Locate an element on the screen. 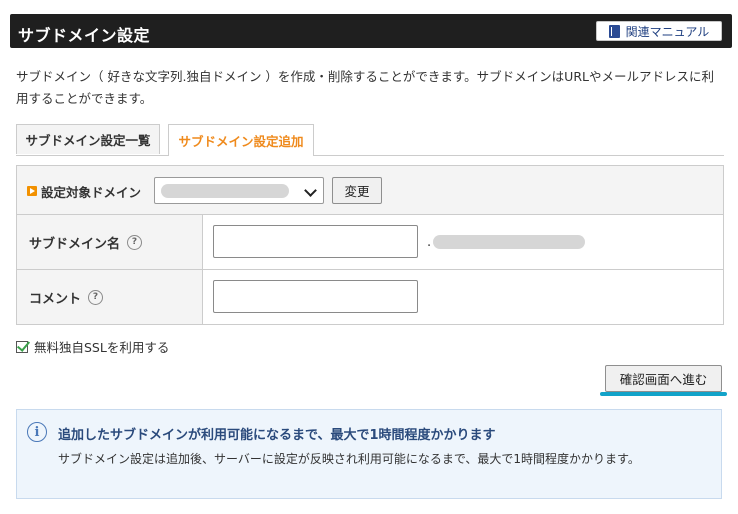  domain-suffix-redacted is located at coordinates (509, 242).